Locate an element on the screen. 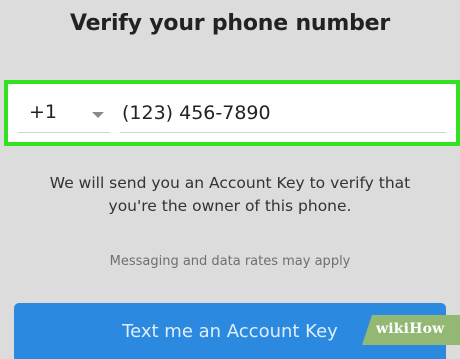 Image resolution: width=460 pixels, height=359 pixels. phone-number-field is located at coordinates (283, 114).